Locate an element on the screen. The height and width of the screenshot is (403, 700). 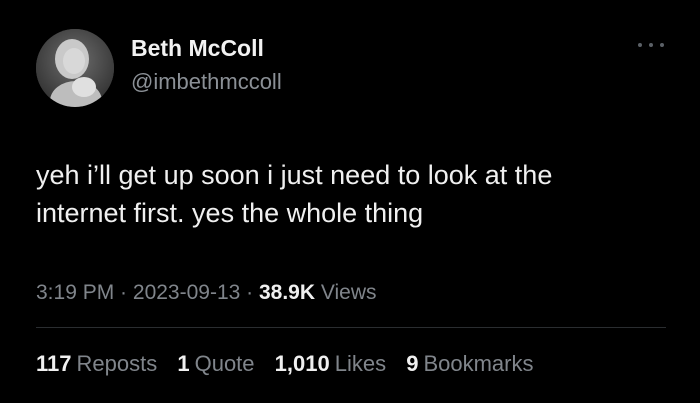
engagement-stats: 117 Reposts 1 Quote 1,010 Likes 9 Bookmarks is located at coordinates (292, 364).